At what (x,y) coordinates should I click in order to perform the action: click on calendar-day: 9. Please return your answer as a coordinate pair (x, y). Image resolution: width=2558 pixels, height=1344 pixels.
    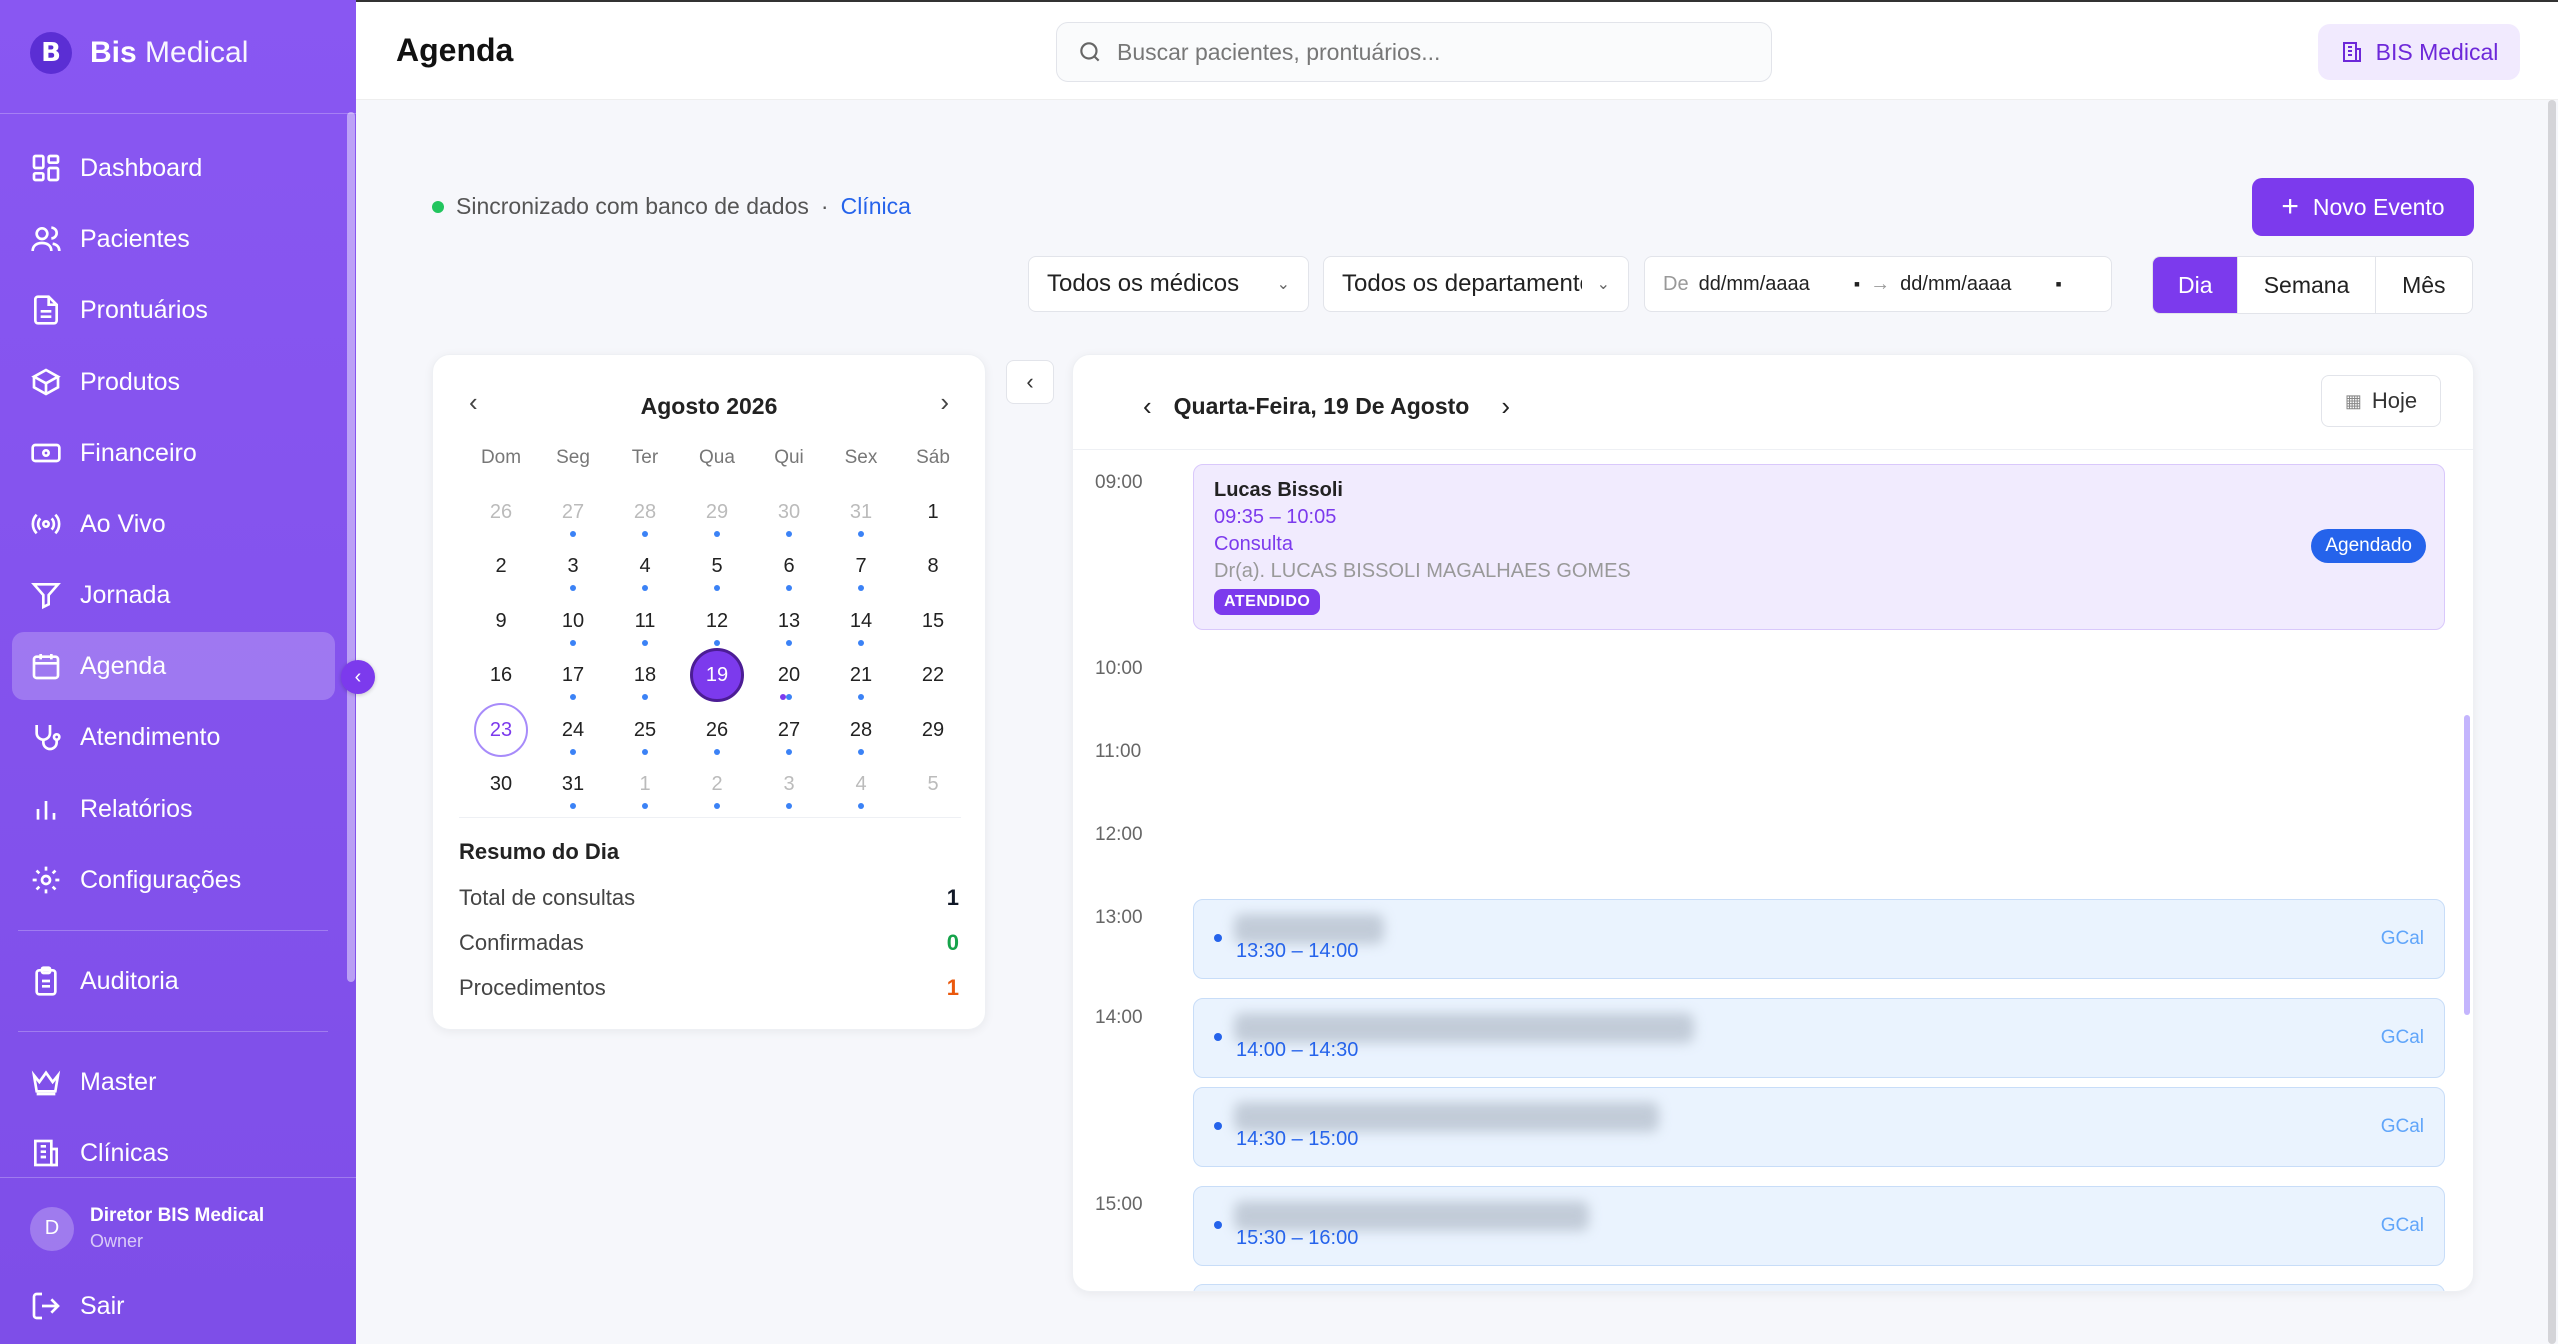
    Looking at the image, I should click on (501, 621).